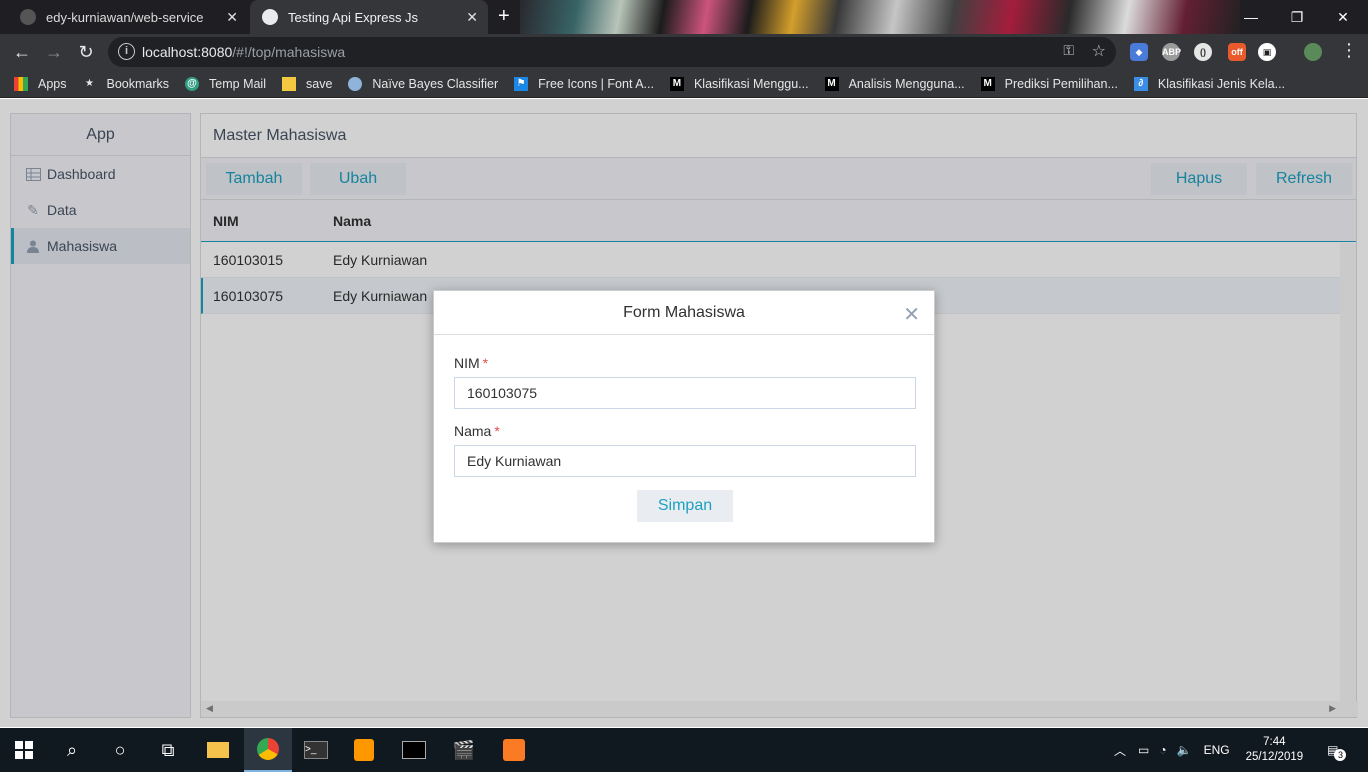  What do you see at coordinates (168, 750) in the screenshot?
I see `task-view-icon: ⧉` at bounding box center [168, 750].